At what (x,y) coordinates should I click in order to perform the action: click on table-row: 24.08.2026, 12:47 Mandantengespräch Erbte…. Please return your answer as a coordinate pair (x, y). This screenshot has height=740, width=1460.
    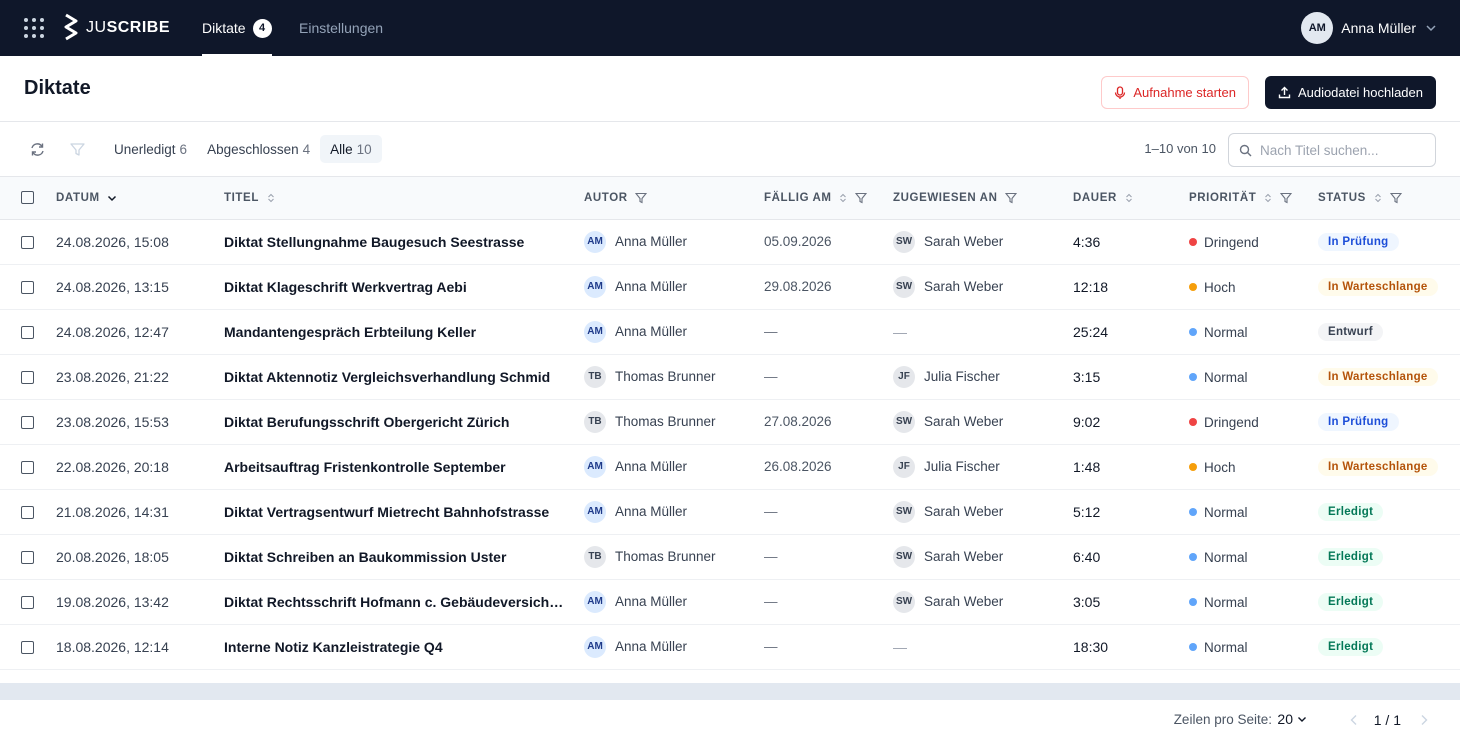
    Looking at the image, I should click on (730, 331).